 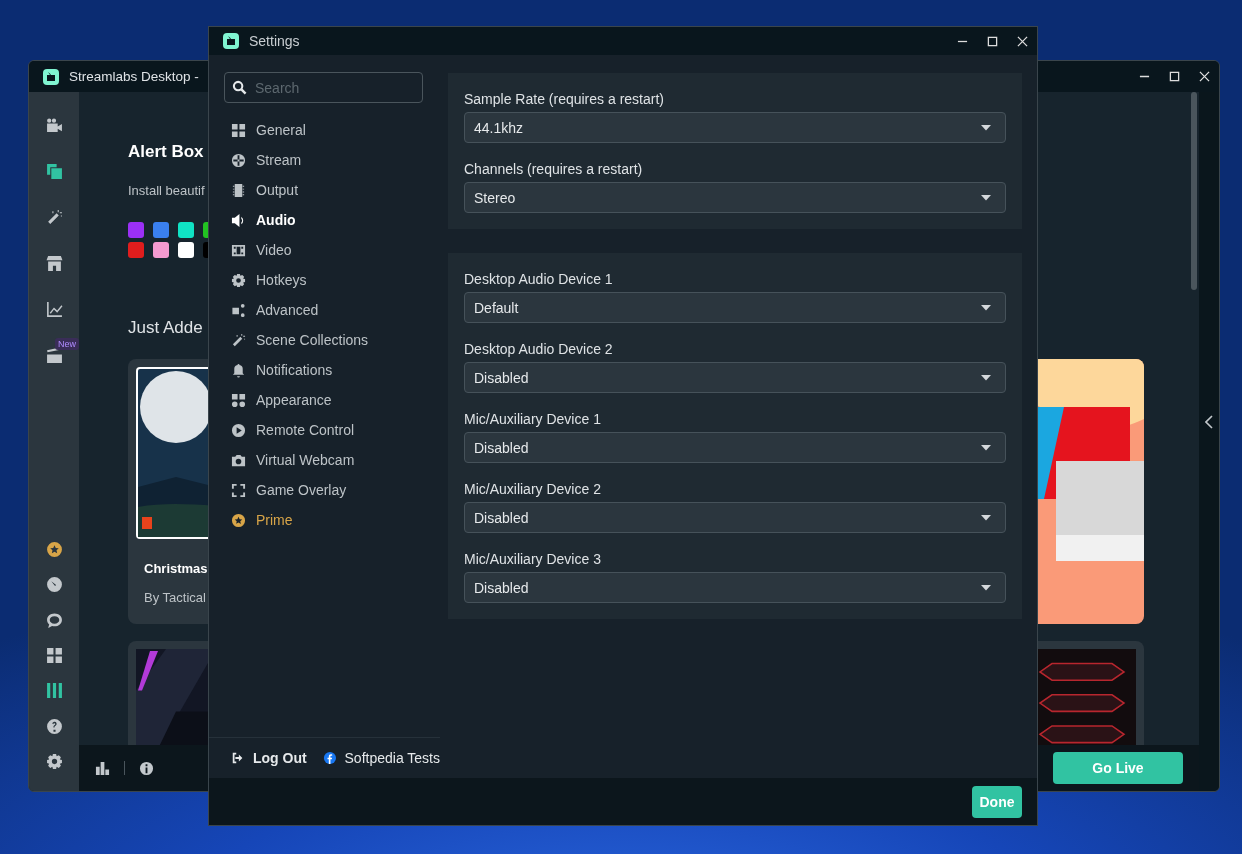 I want to click on squares-icon, so click(x=54, y=171).